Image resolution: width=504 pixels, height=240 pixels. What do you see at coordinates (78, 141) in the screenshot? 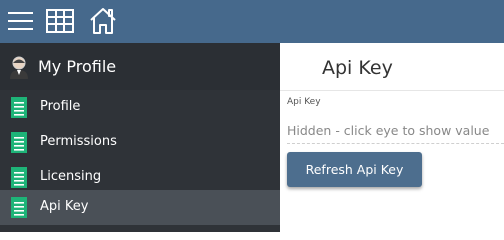
I see `sidebar-item-label: Permissions` at bounding box center [78, 141].